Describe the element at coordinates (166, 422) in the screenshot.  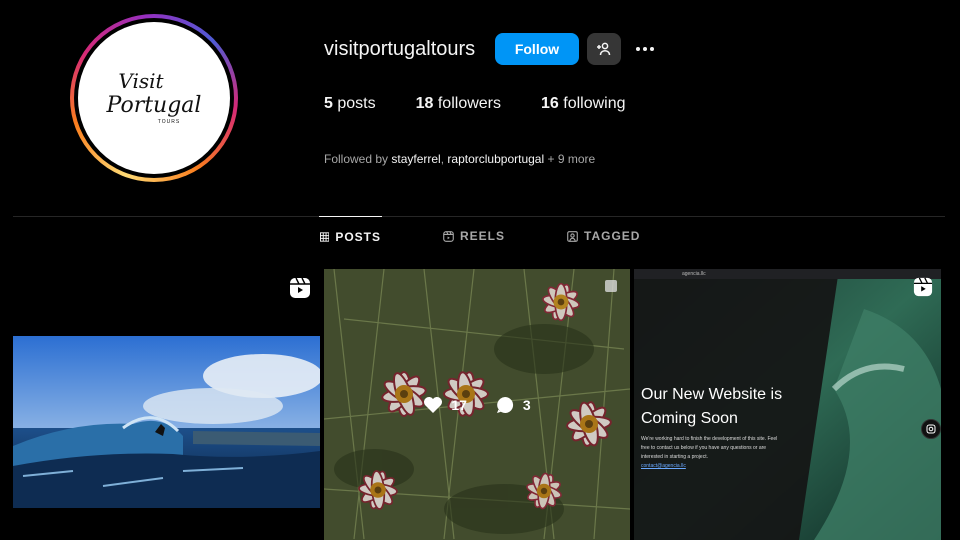
I see `surf-photo` at that location.